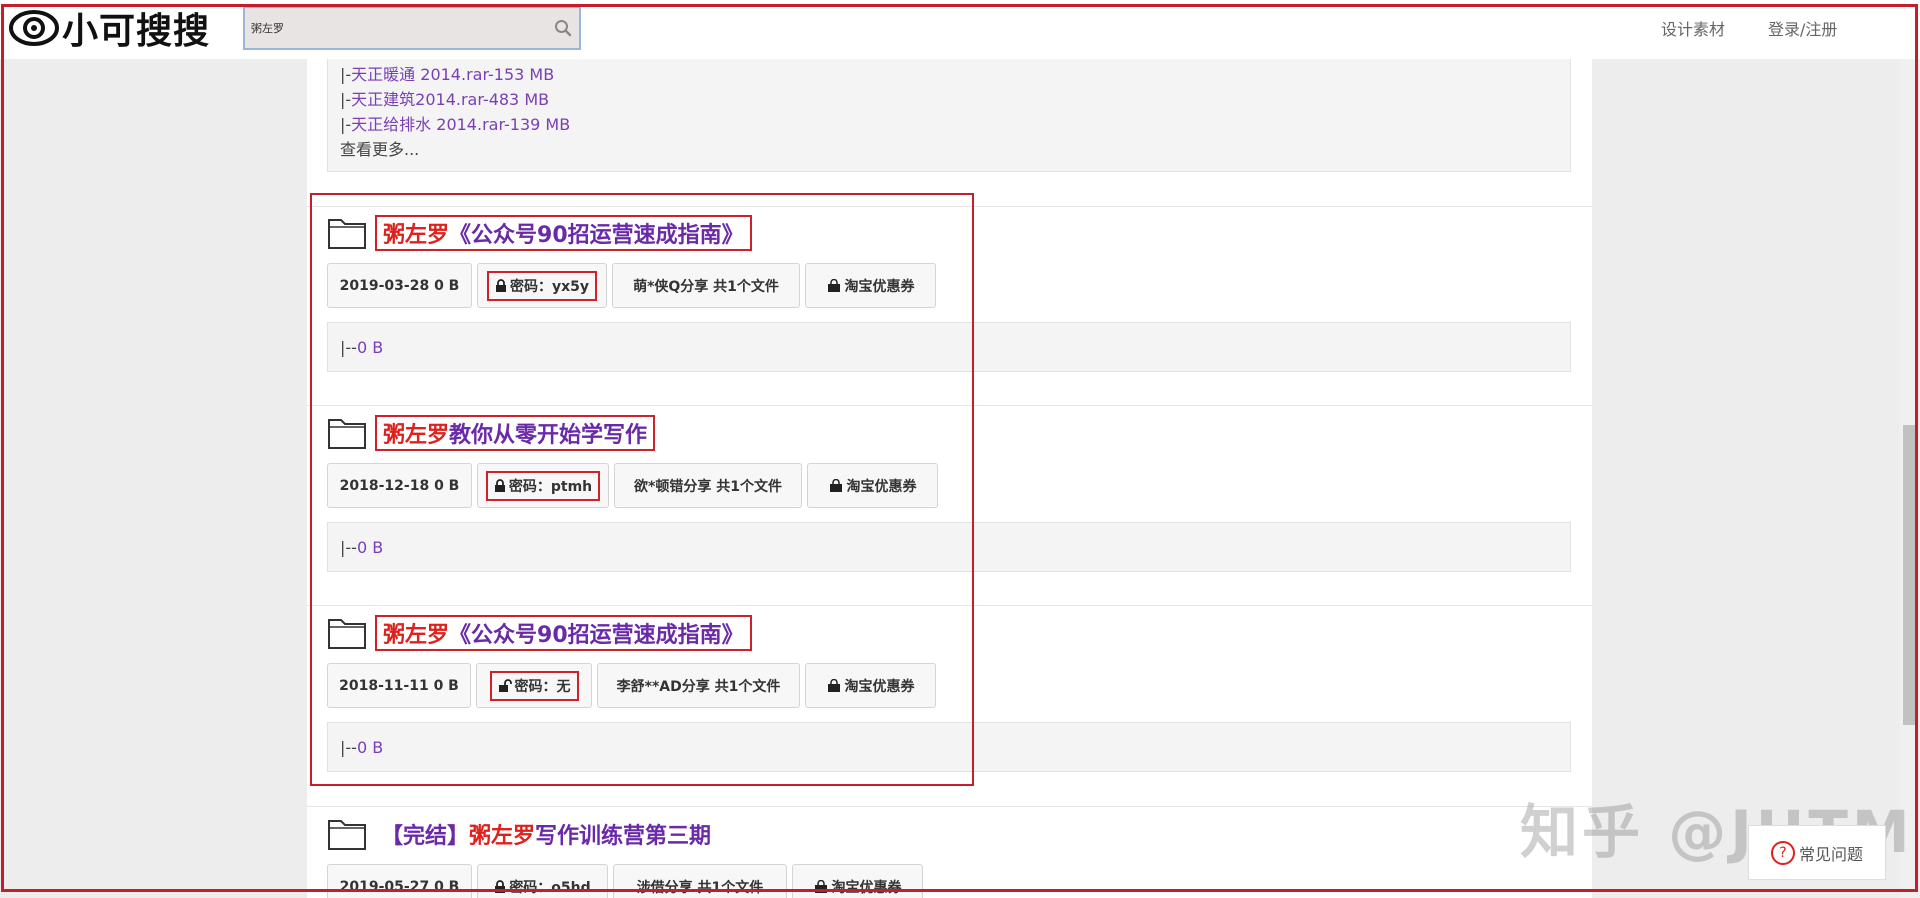 The width and height of the screenshot is (1920, 898). What do you see at coordinates (425, 836) in the screenshot?
I see `title-prefix: 【完结】` at bounding box center [425, 836].